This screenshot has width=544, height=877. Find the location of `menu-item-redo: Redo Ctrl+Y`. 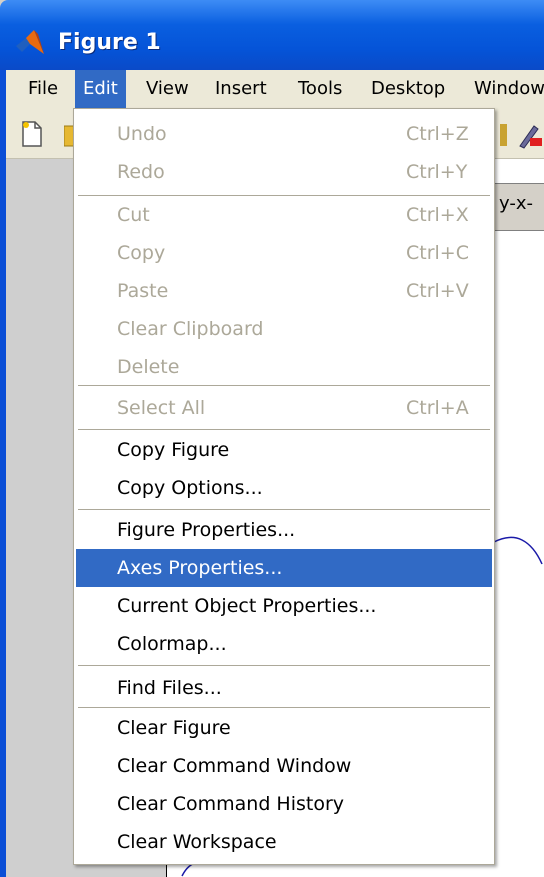

menu-item-redo: Redo Ctrl+Y is located at coordinates (284, 172).